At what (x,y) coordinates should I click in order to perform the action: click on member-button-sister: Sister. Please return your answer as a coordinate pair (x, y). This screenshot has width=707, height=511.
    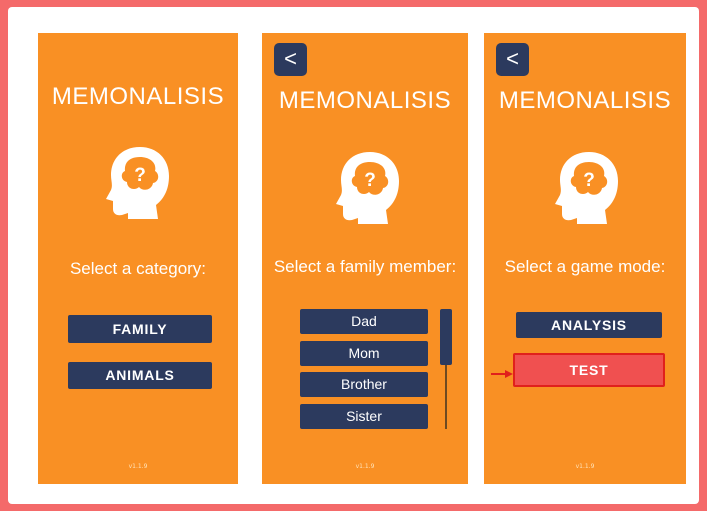
    Looking at the image, I should click on (364, 416).